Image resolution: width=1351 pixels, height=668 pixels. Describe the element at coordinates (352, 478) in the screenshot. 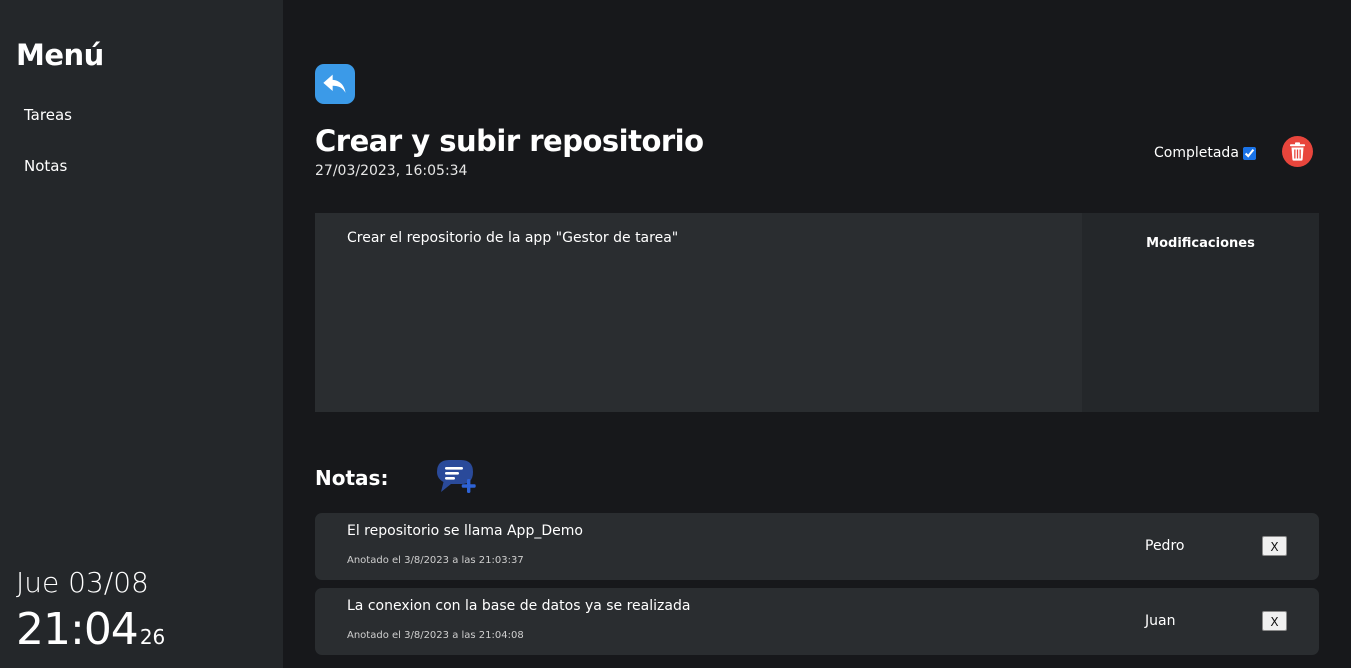

I see `notes-heading: Notas:` at that location.